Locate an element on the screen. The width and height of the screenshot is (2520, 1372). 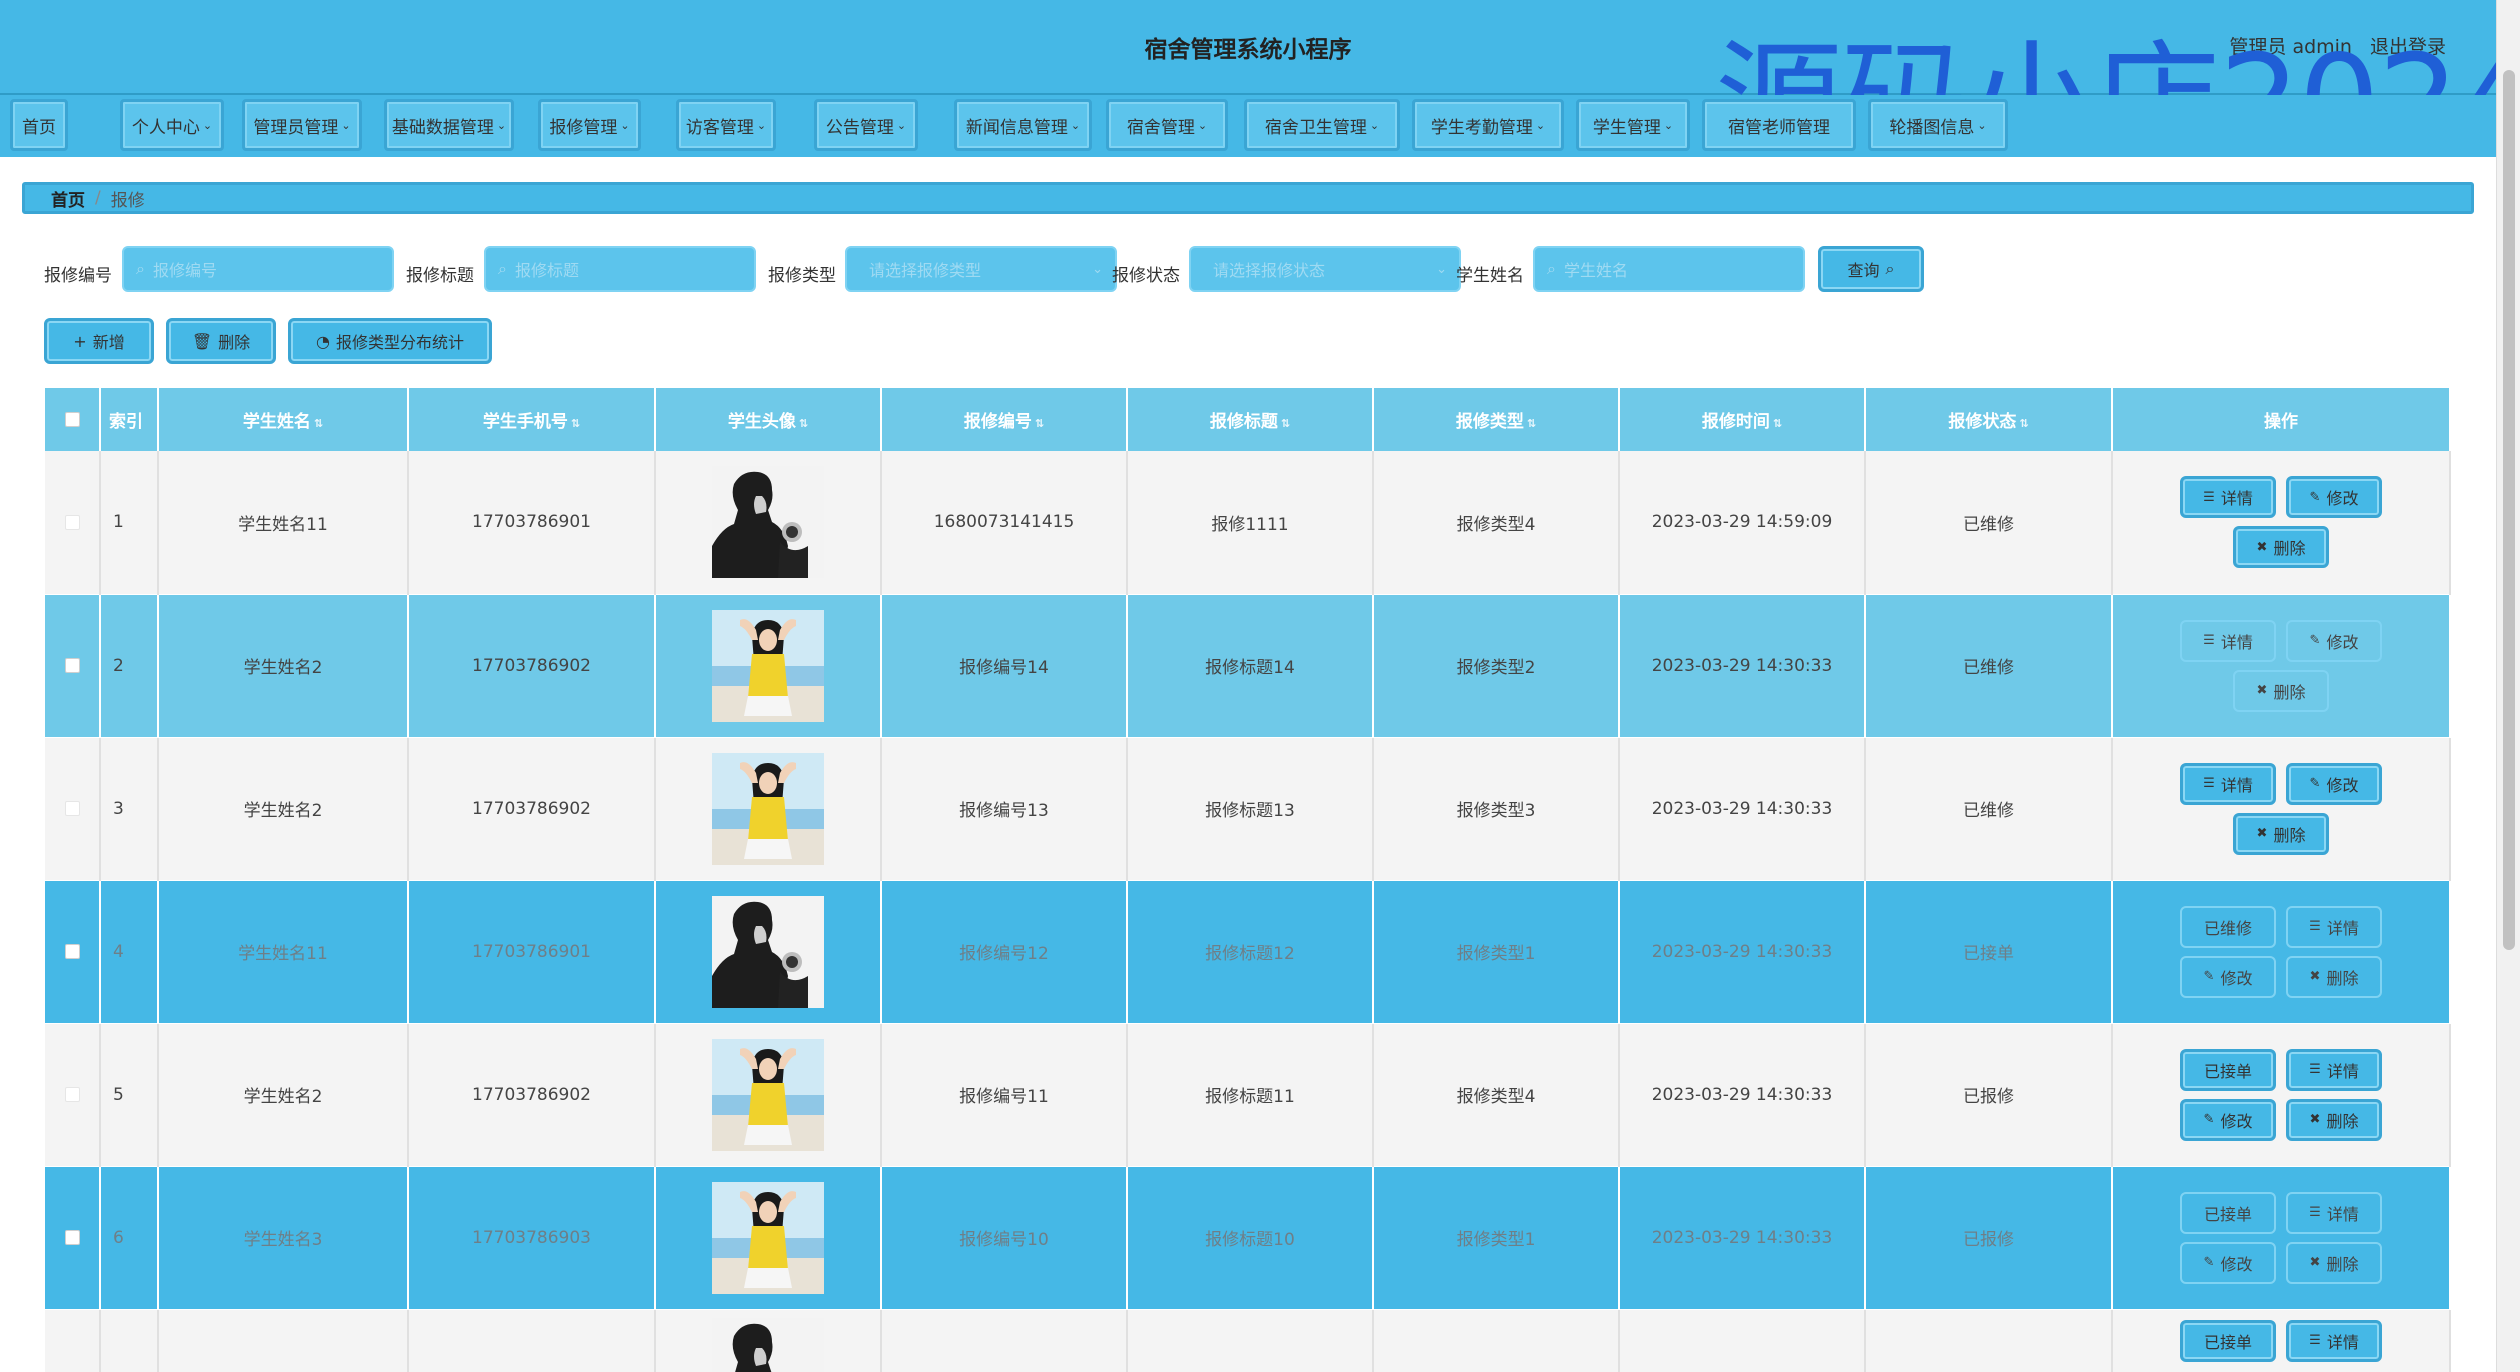
add-button: + 新增 is located at coordinates (99, 341).